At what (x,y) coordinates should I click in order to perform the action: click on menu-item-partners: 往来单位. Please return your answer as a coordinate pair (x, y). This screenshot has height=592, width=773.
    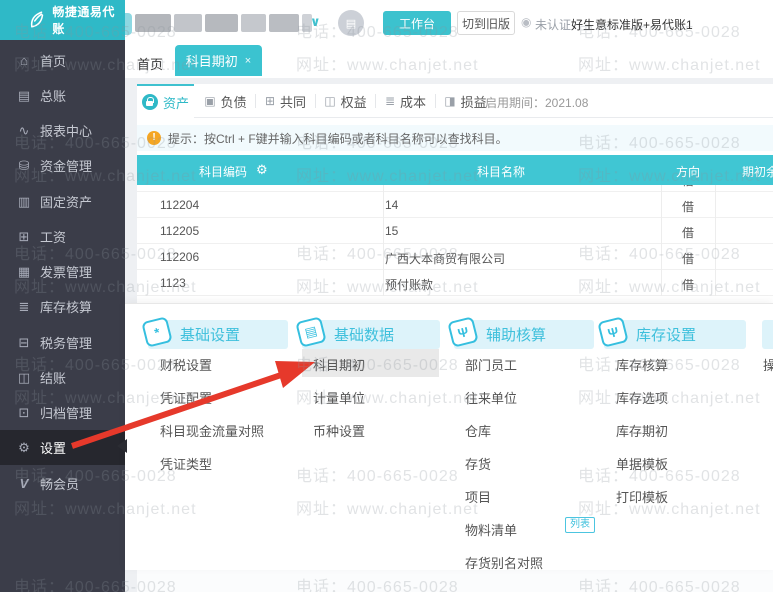
    Looking at the image, I should click on (491, 397).